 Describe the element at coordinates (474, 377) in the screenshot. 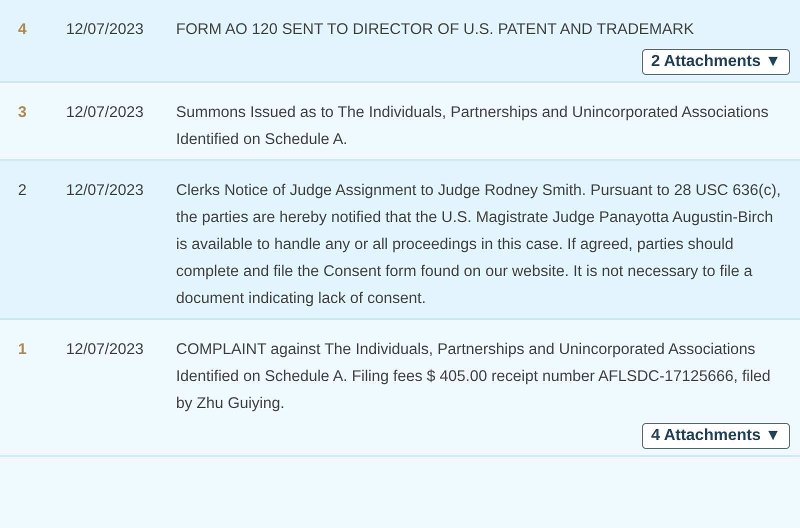

I see `entry-description: COMPLAINT against The Individuals, Partnerships and Unincorporated Associations Identified on Schedule A. Filing fees $ 405.00 receipt number AFLSDC-17125666, filed by Zhu Guiying.` at that location.